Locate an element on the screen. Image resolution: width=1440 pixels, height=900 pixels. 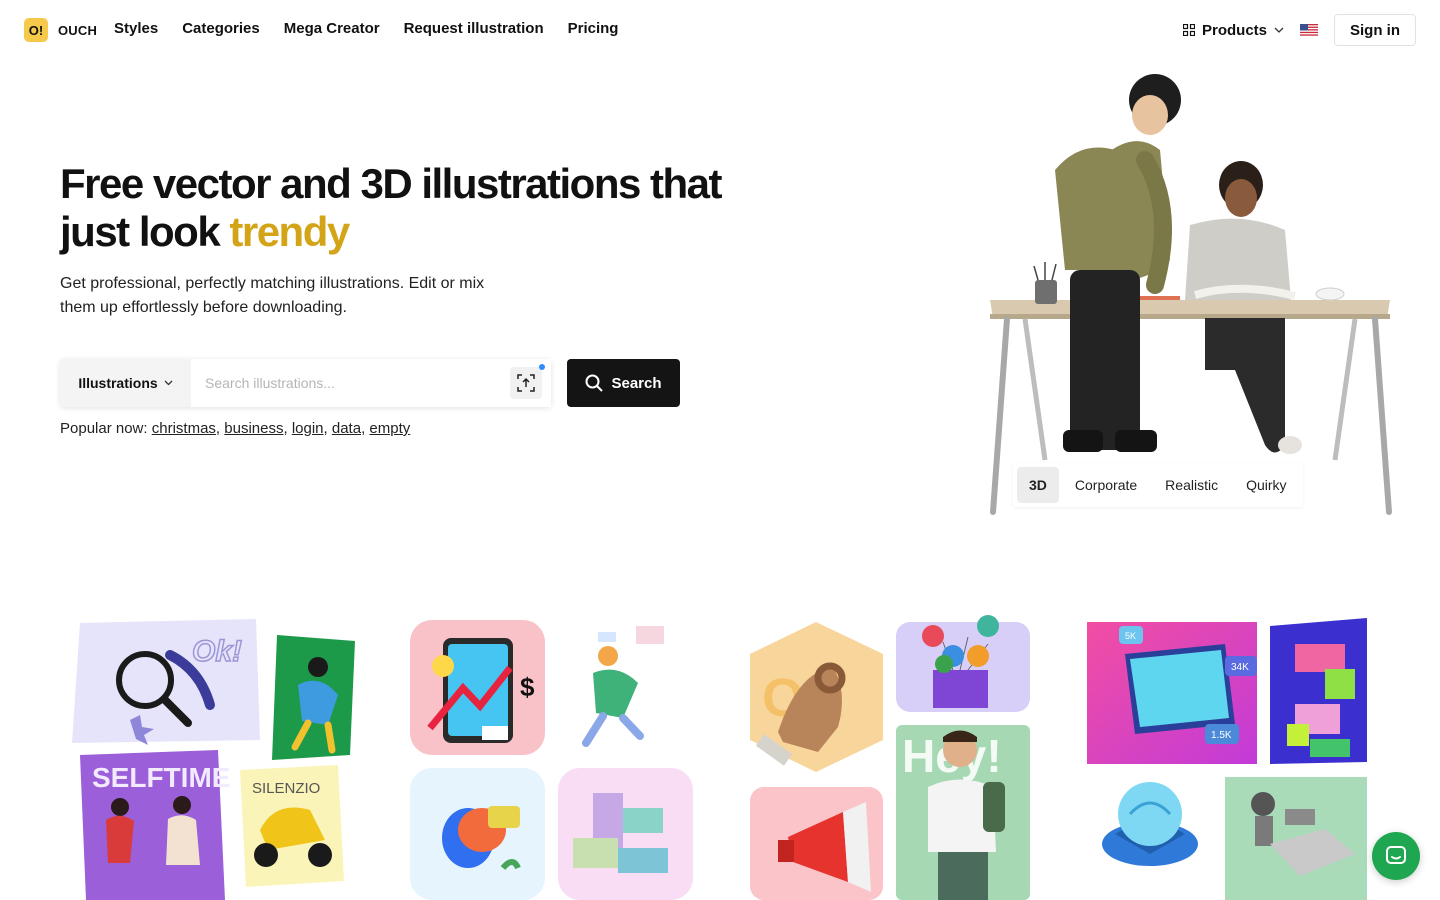
stat-1-5k-text: 1.5K is located at coordinates (1221, 735).